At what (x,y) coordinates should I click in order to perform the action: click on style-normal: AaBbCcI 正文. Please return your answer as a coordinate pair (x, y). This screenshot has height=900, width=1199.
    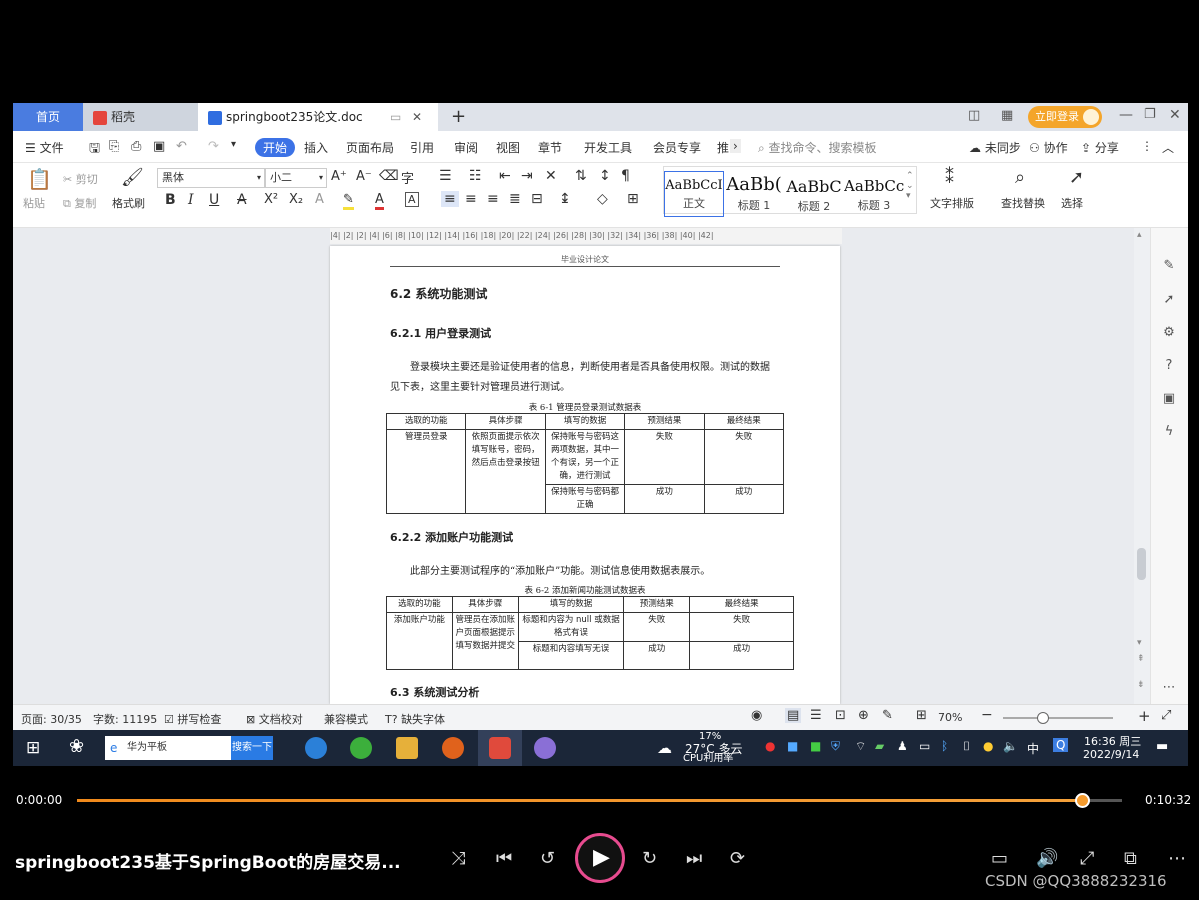
    Looking at the image, I should click on (694, 194).